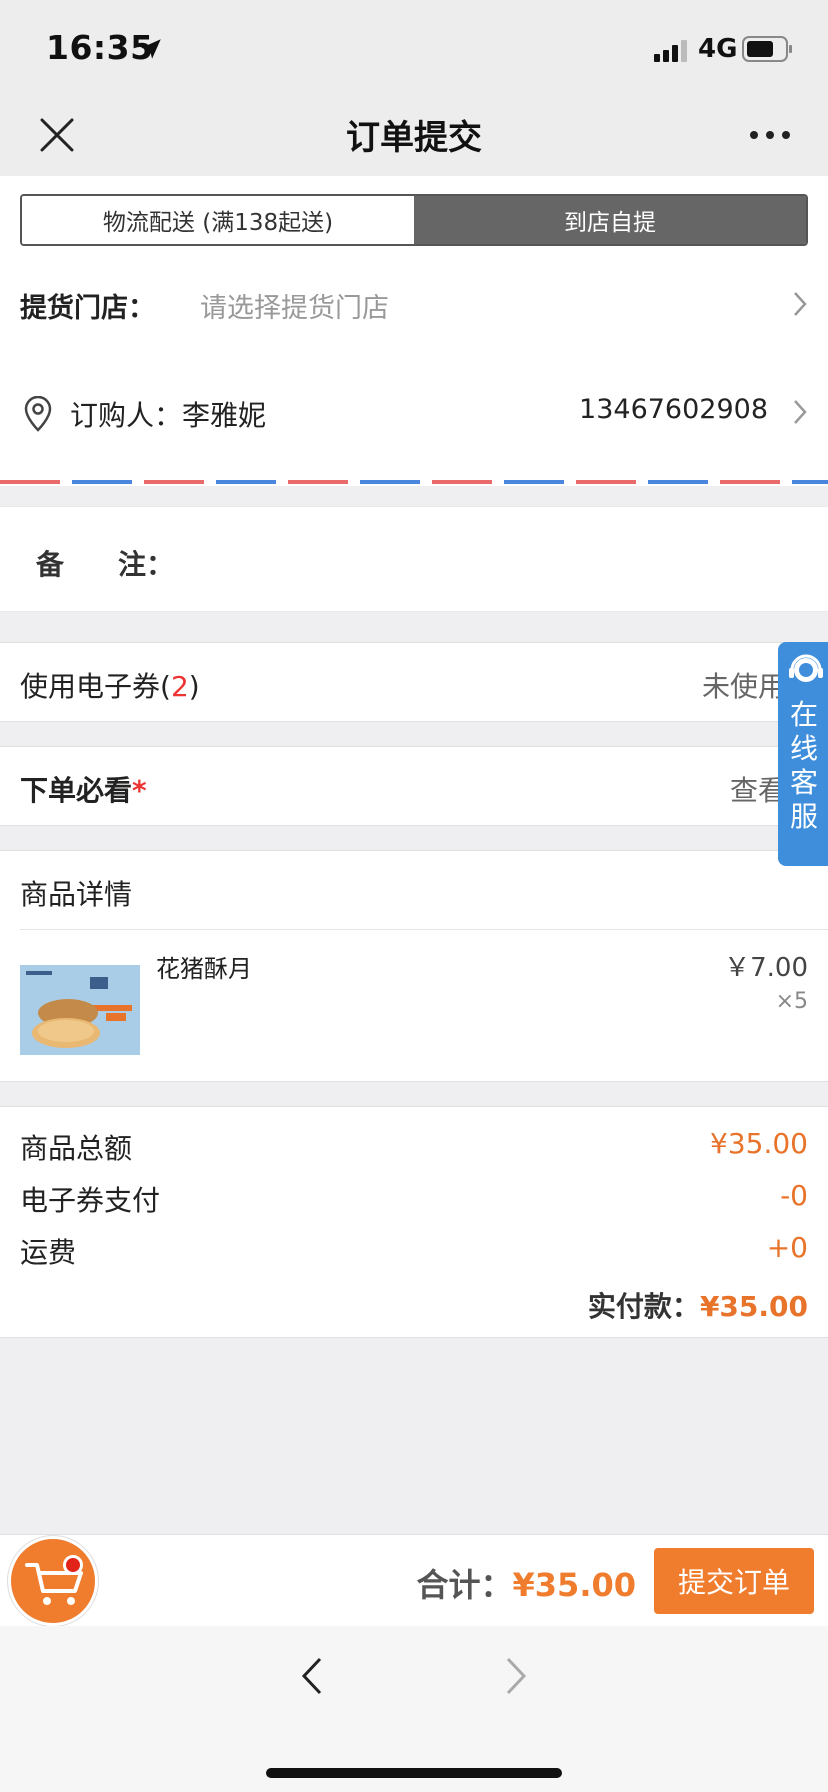 The image size is (828, 1792). What do you see at coordinates (168, 415) in the screenshot?
I see `buyer-name: 订购人：李雅妮` at bounding box center [168, 415].